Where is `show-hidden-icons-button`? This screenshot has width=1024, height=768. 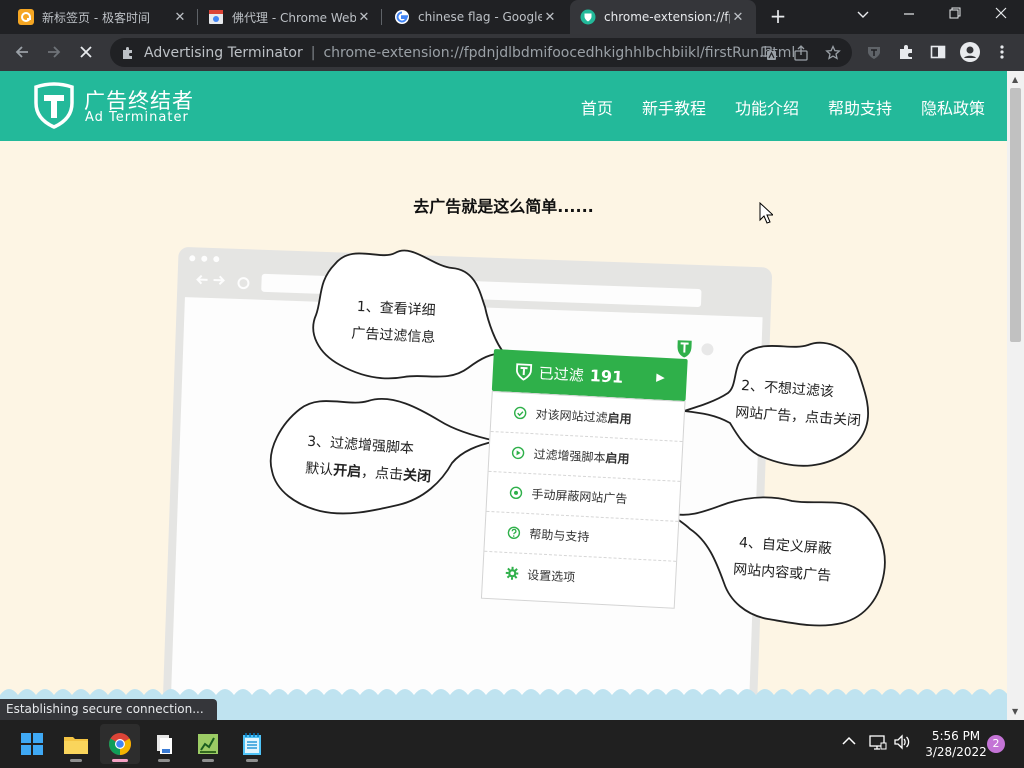
show-hidden-icons-button is located at coordinates (849, 742).